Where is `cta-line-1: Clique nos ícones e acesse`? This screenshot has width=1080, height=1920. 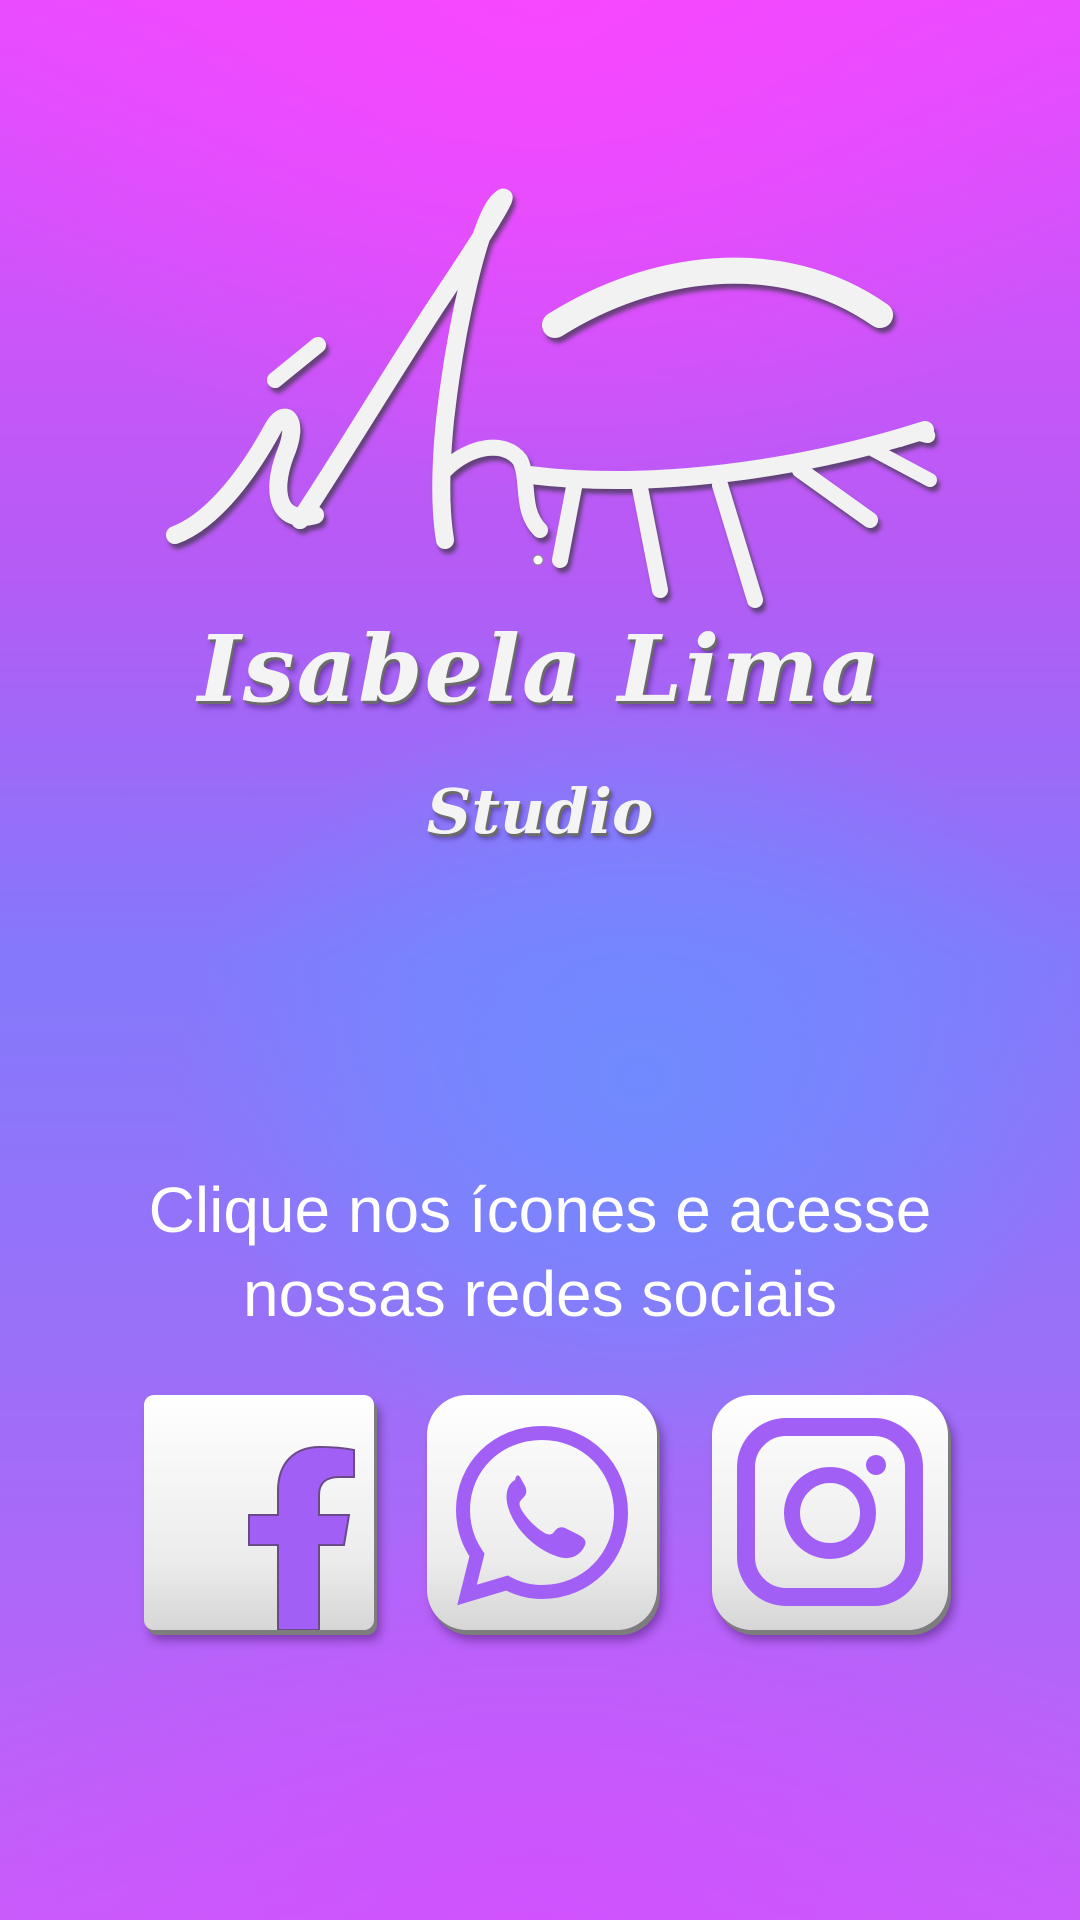
cta-line-1: Clique nos ícones e acesse is located at coordinates (540, 1210).